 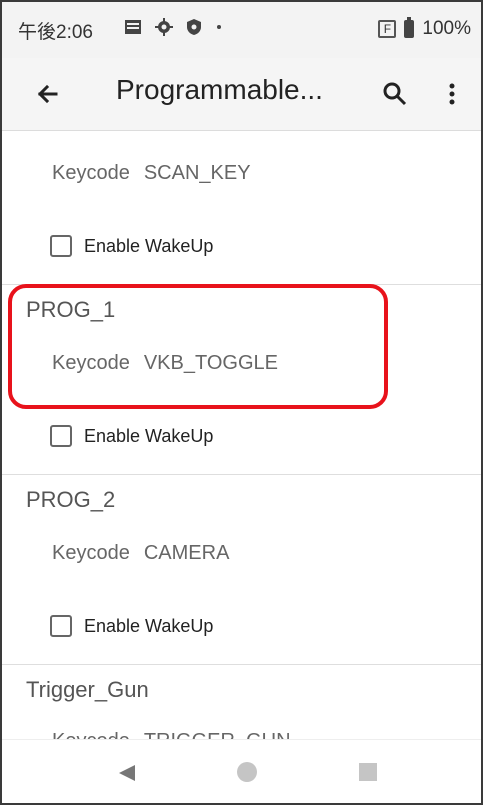 I want to click on status-icons, so click(x=173, y=27).